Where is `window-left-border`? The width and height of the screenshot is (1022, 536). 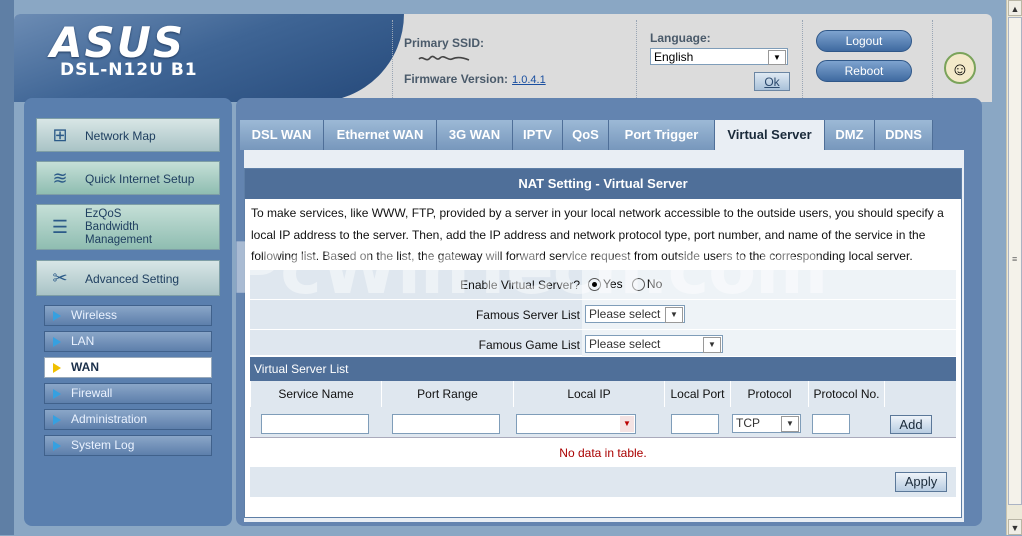 window-left-border is located at coordinates (7, 267).